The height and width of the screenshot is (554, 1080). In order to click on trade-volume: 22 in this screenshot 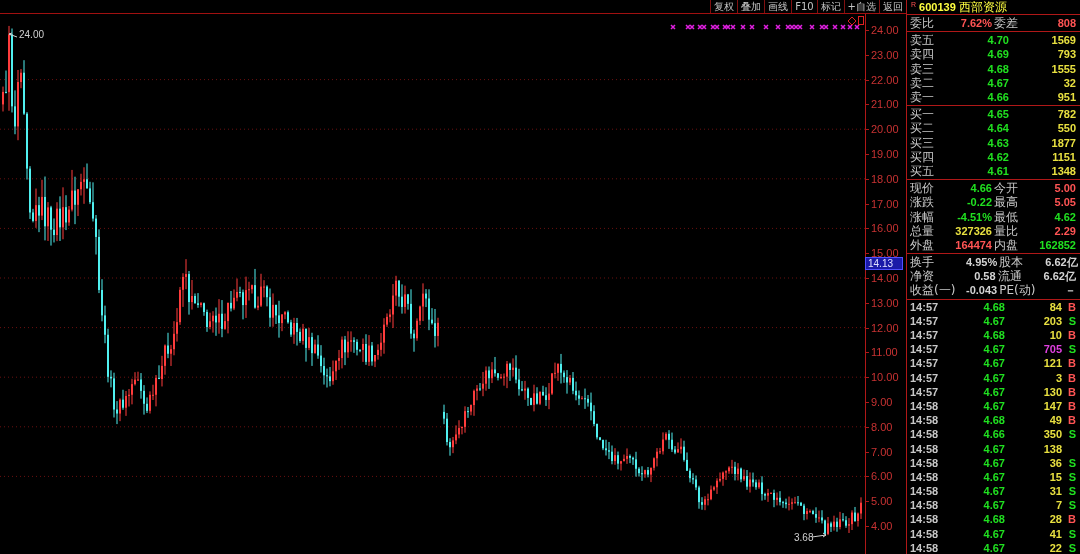, I will do `click(1055, 547)`.